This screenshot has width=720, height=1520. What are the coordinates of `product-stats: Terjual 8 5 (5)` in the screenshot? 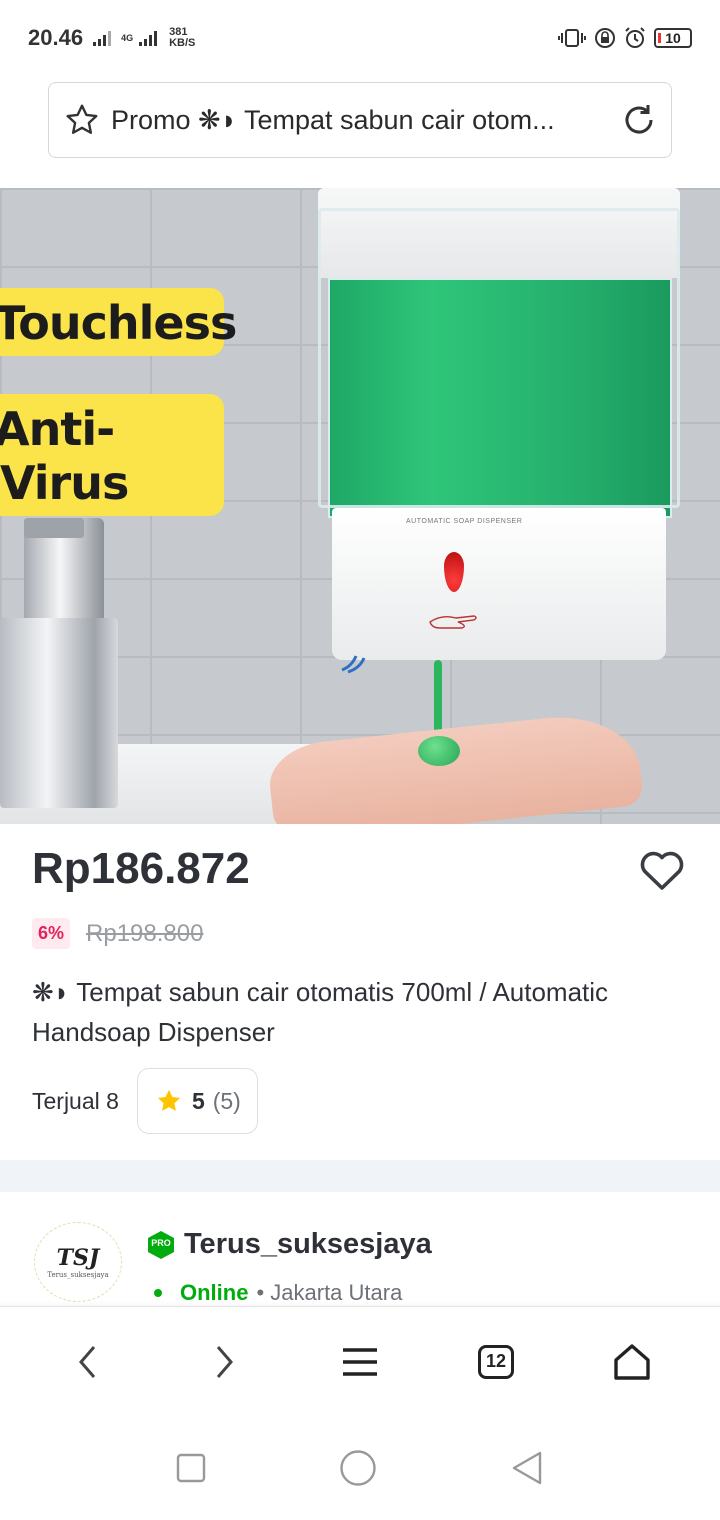 It's located at (145, 1101).